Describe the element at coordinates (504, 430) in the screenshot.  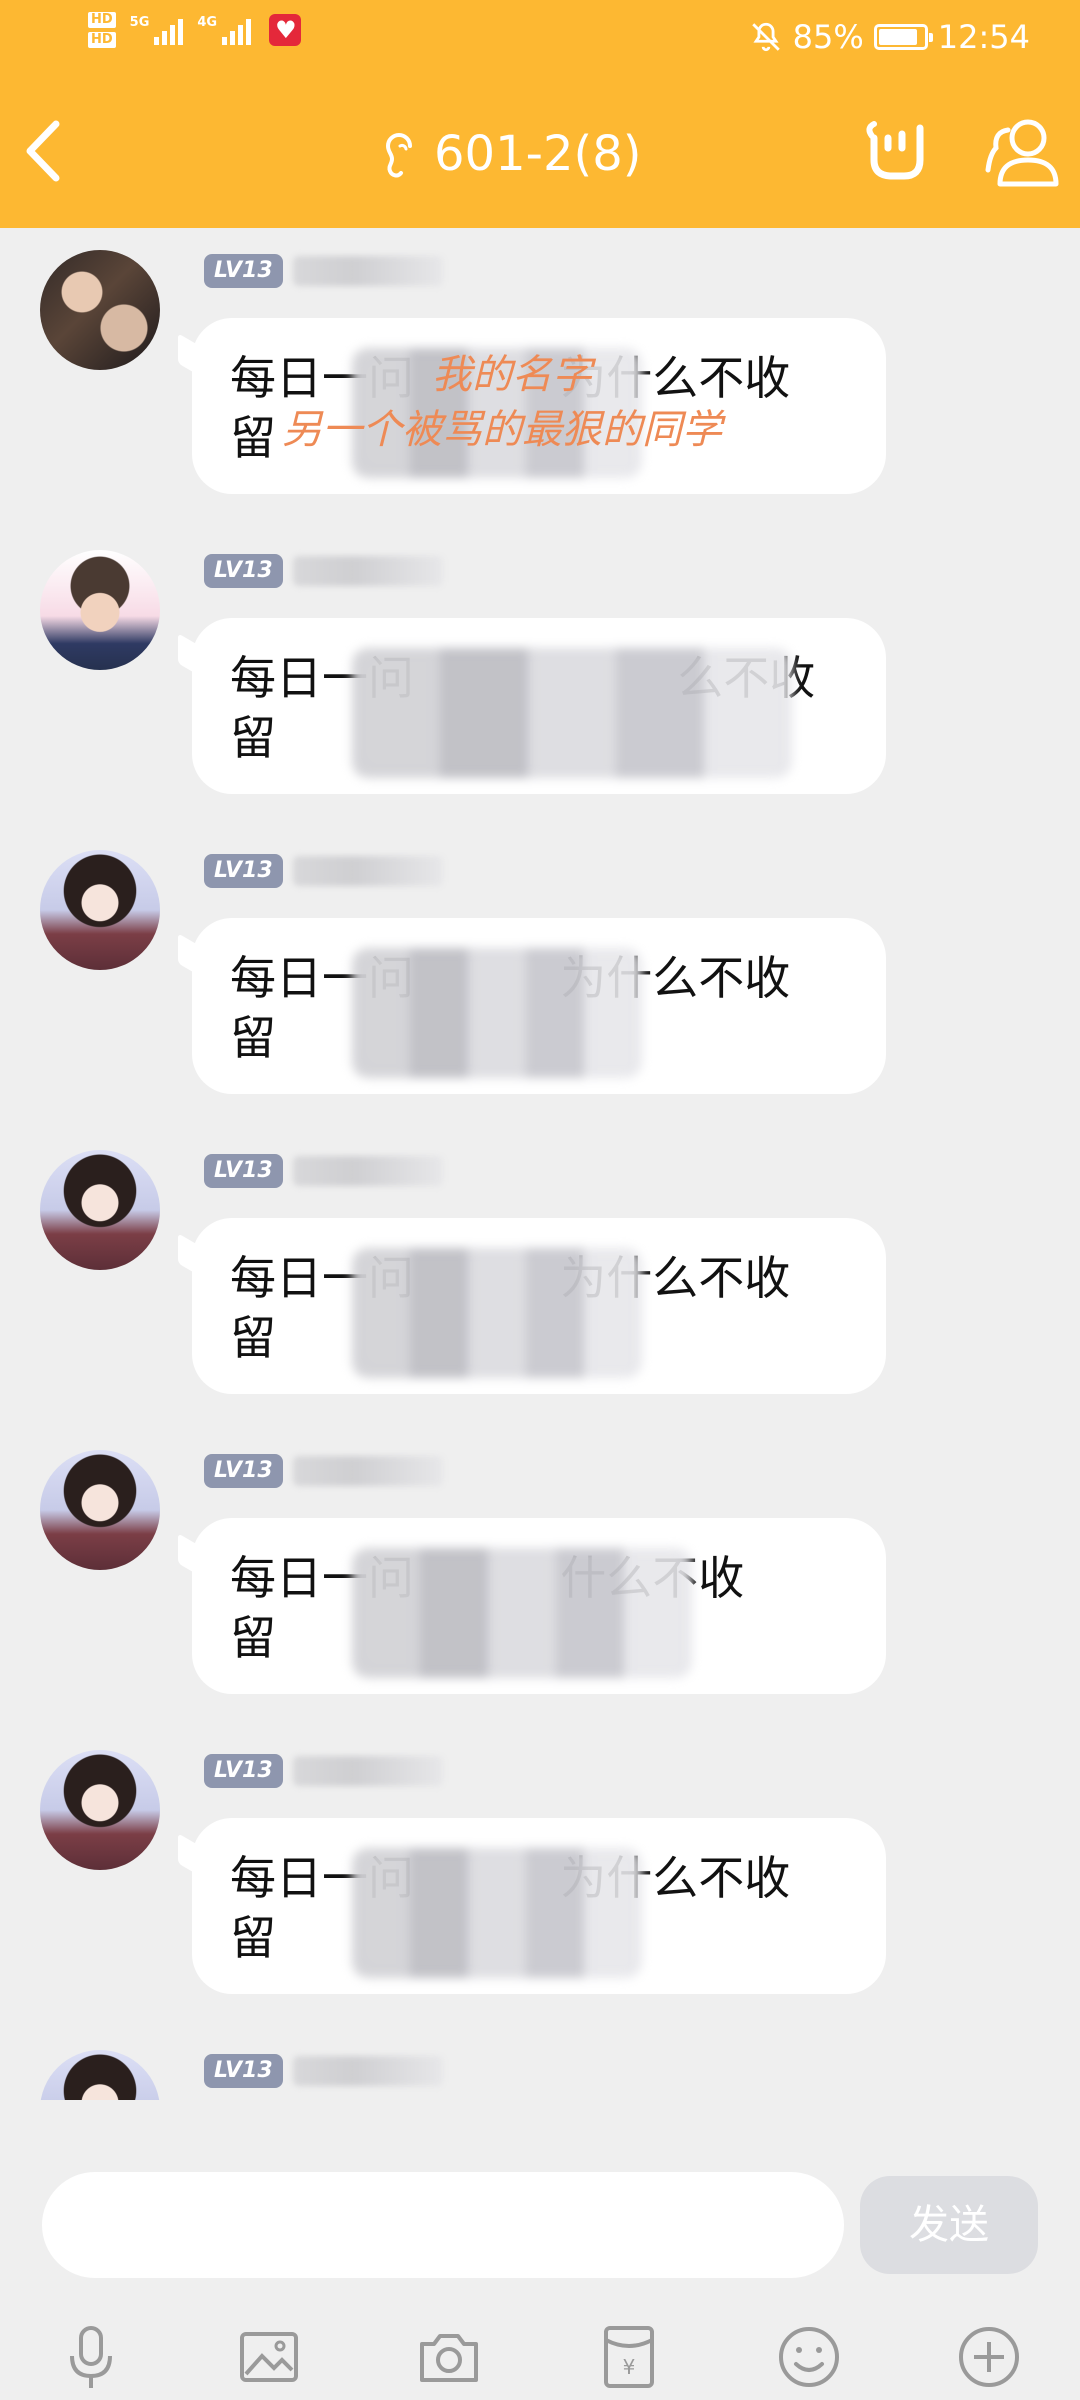
I see `annotation-line-2: 另一个被骂的最狠的同学` at that location.